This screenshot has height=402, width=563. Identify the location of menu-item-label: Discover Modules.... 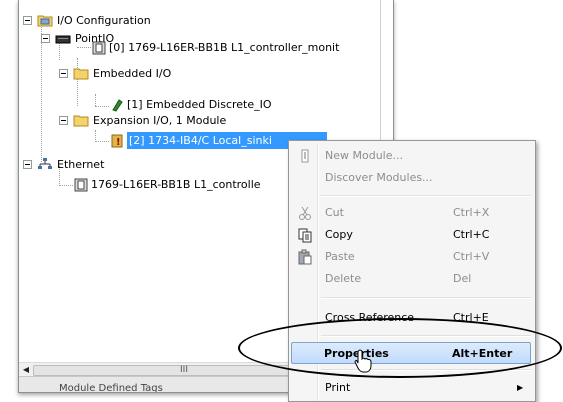
(379, 177).